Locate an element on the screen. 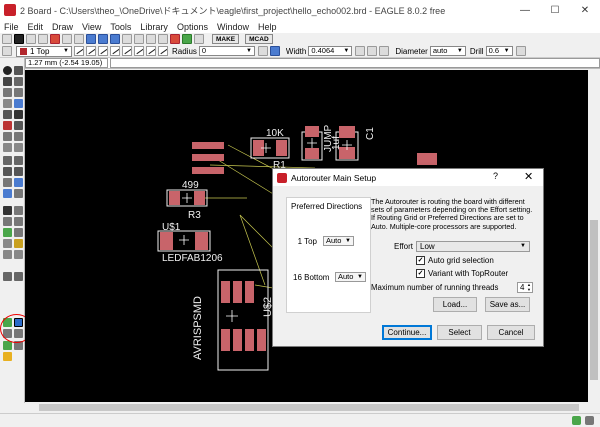 The width and height of the screenshot is (600, 427). open-icon is located at coordinates (7, 39).